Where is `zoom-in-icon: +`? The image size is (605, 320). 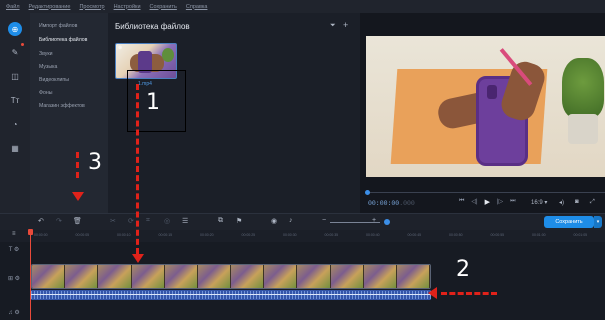
zoom-in-icon: + is located at coordinates (374, 220).